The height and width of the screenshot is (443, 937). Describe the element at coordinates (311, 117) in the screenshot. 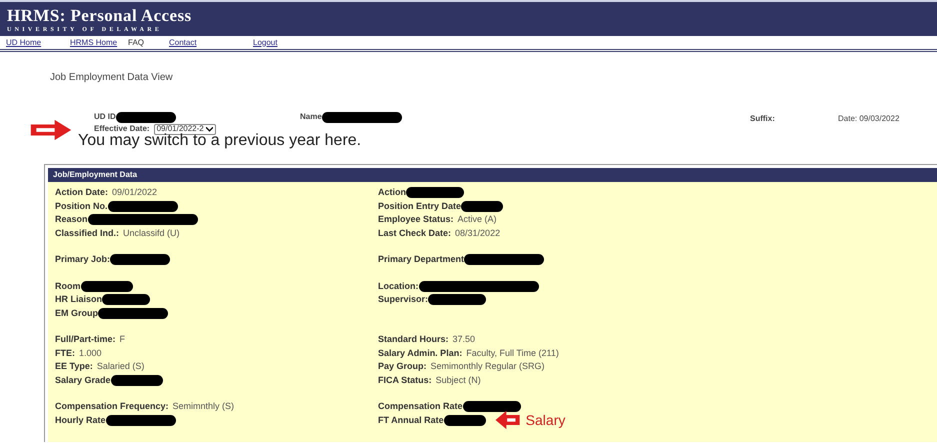

I see `field-label: Name` at that location.